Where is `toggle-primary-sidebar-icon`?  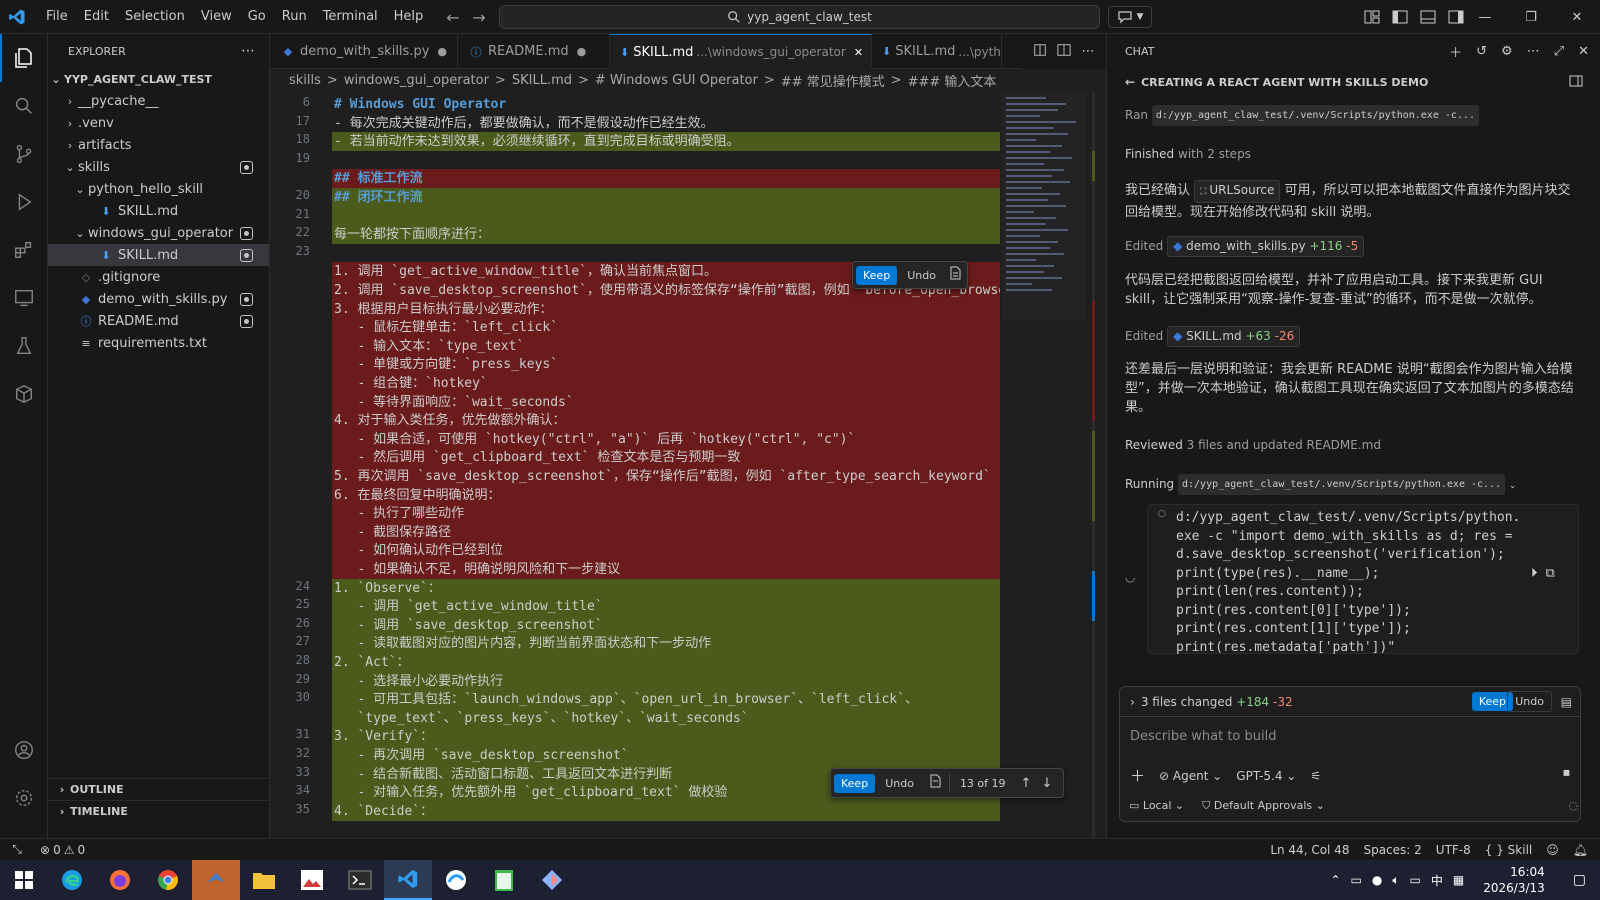 toggle-primary-sidebar-icon is located at coordinates (1400, 17).